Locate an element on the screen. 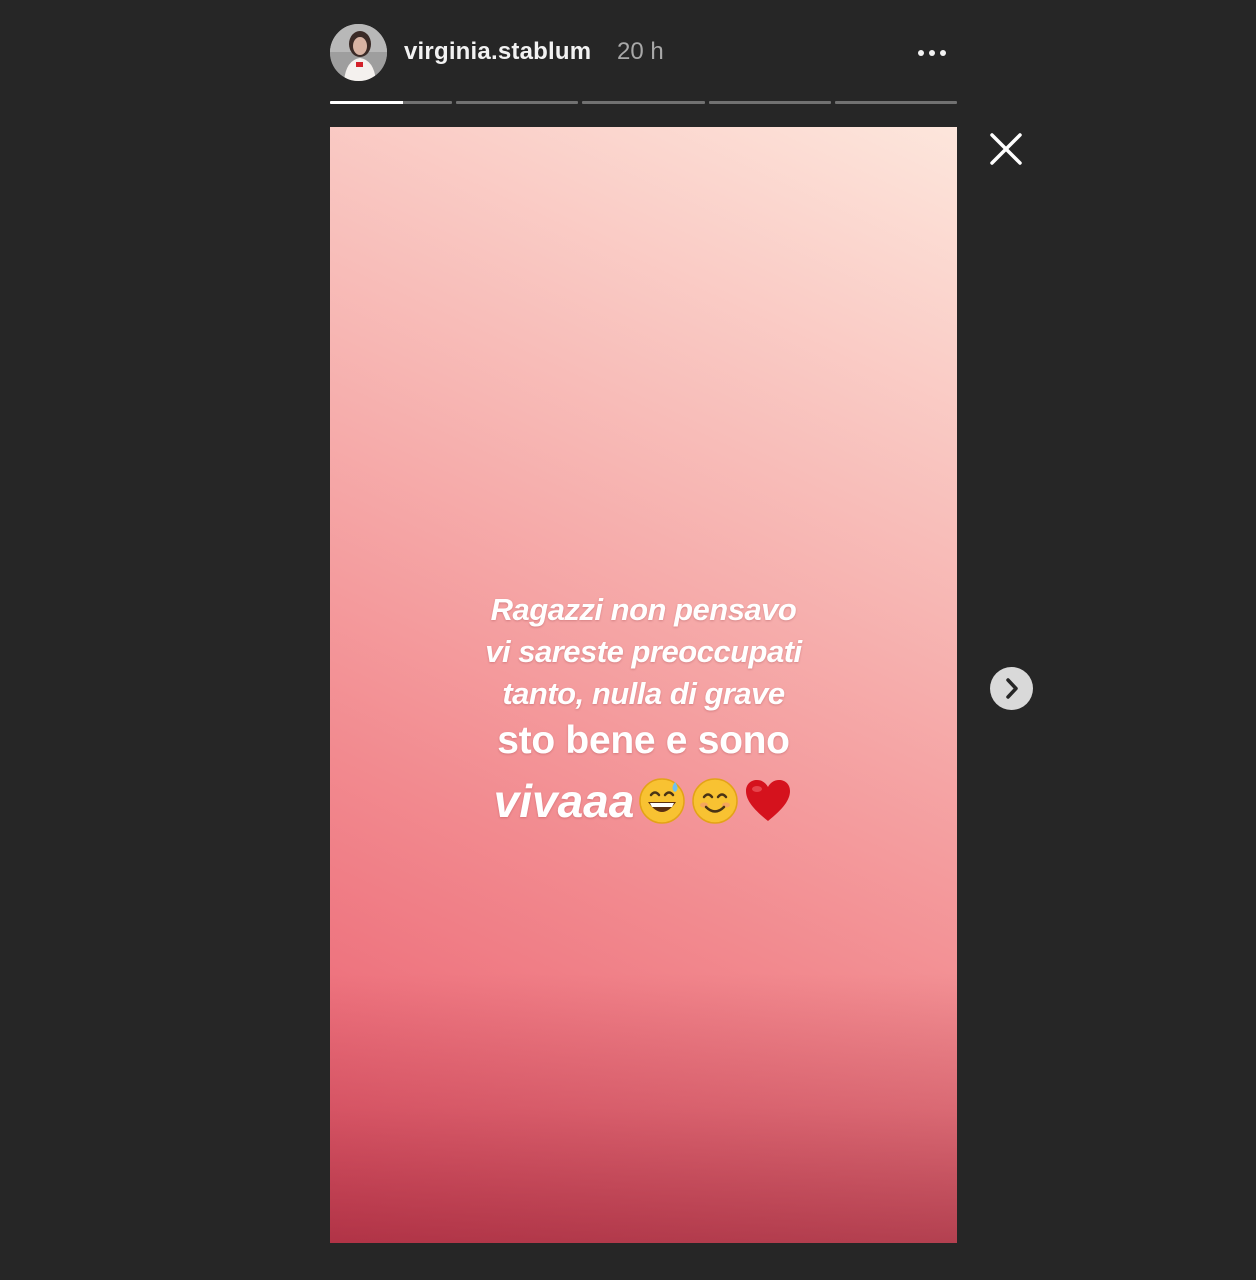 This screenshot has height=1280, width=1256. chevron-right-icon is located at coordinates (1012, 688).